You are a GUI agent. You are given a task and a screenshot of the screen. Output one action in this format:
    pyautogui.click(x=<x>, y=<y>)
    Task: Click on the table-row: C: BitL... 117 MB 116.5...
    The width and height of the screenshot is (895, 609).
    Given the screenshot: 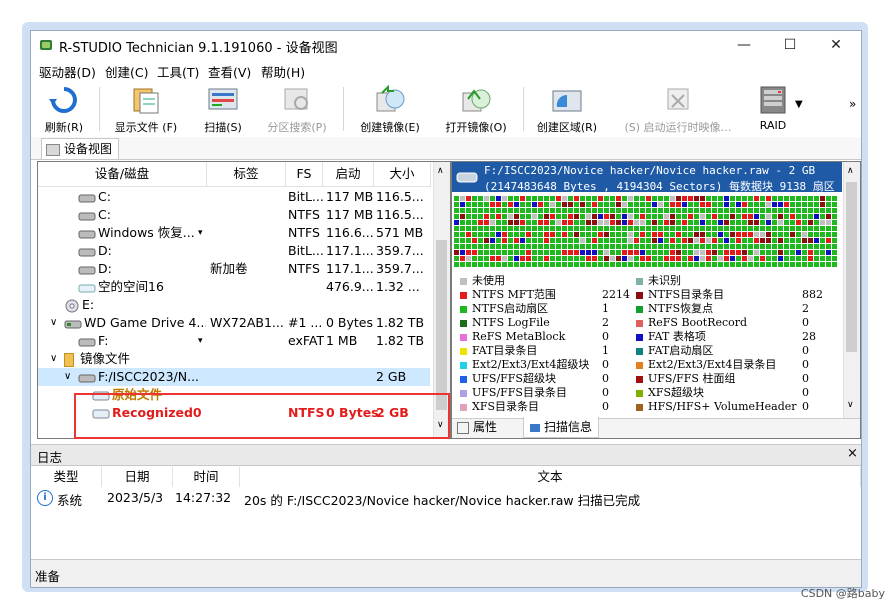 What is the action you would take?
    pyautogui.click(x=234, y=197)
    